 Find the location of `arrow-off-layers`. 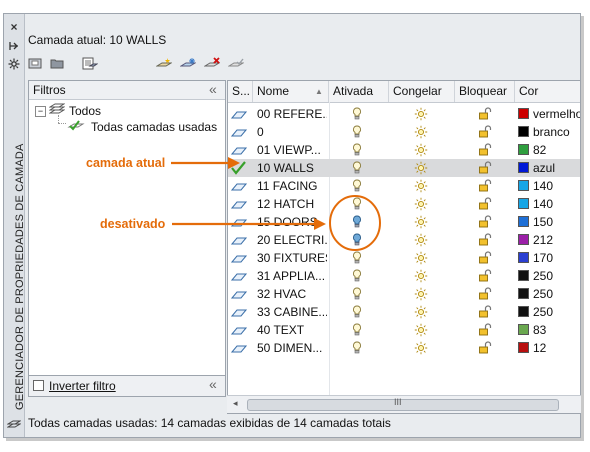

arrow-off-layers is located at coordinates (249, 224).